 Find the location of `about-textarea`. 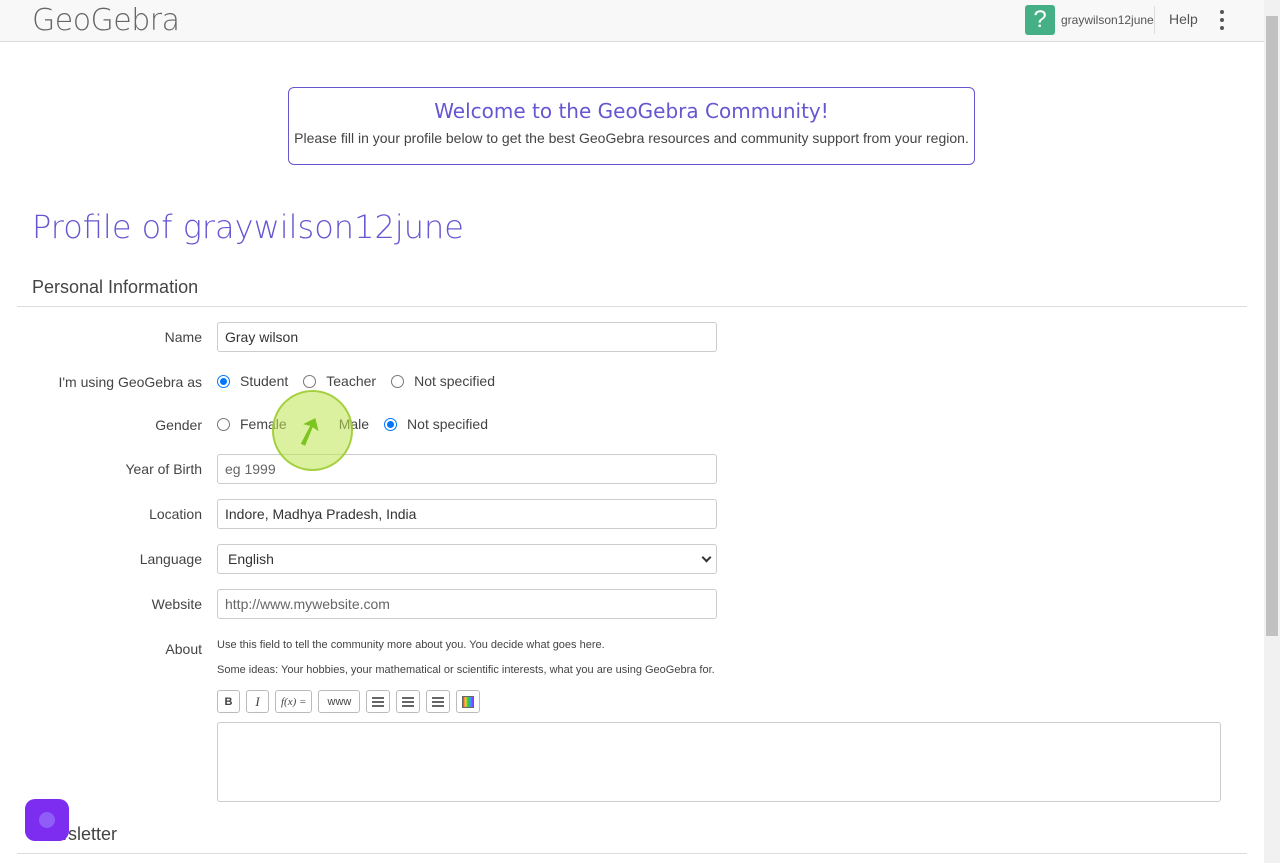

about-textarea is located at coordinates (719, 762).